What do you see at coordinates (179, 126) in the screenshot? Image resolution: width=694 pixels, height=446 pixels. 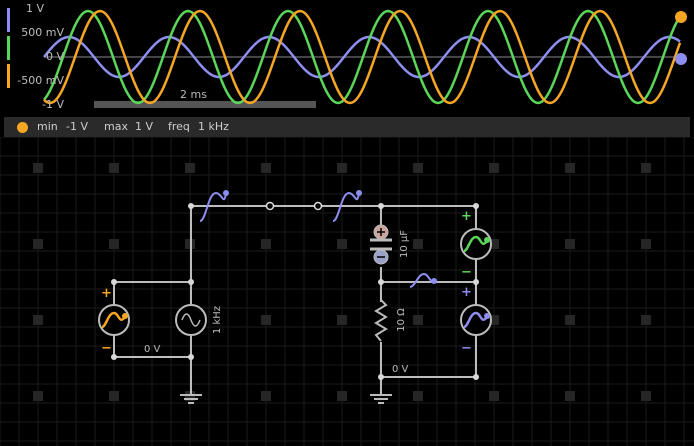 I see `freq-label: freq` at bounding box center [179, 126].